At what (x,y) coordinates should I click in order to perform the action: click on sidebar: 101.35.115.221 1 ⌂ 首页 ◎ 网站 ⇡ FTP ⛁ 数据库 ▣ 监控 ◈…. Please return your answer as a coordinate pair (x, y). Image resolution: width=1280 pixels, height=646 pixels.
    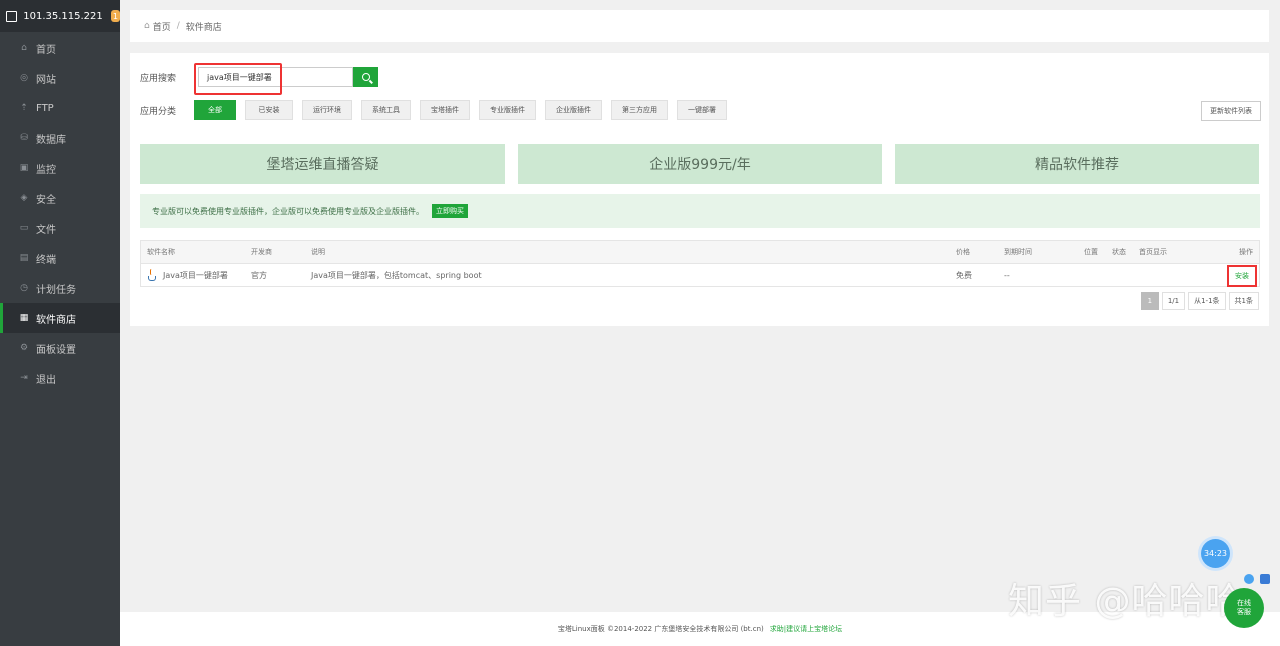
    Looking at the image, I should click on (60, 323).